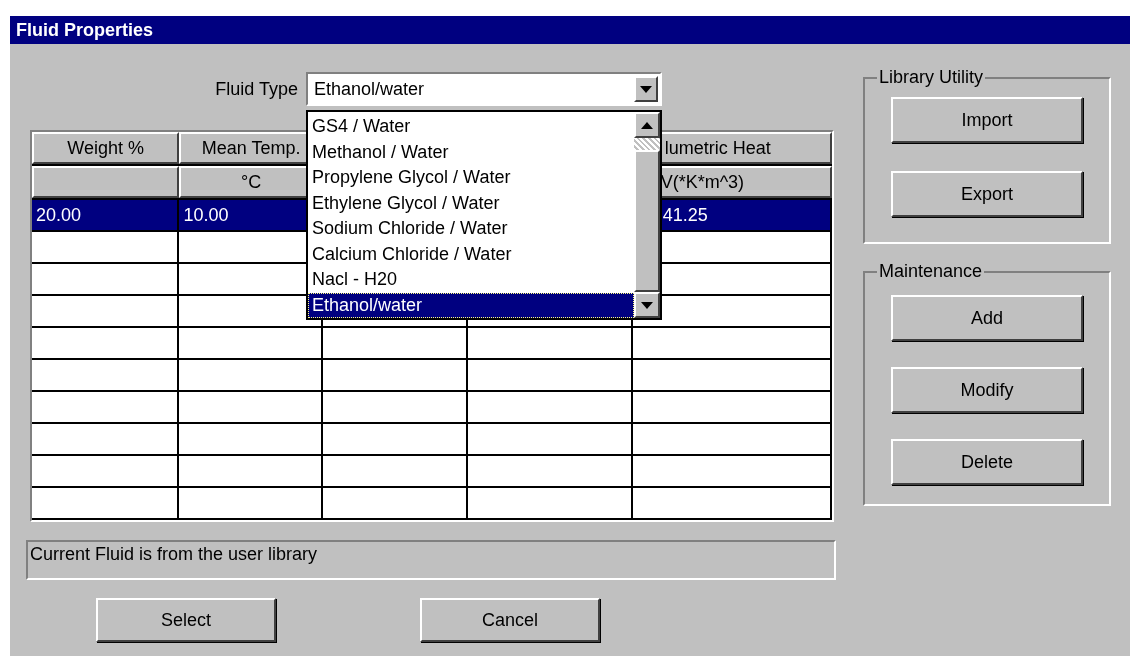 This screenshot has height=656, width=1130. What do you see at coordinates (647, 221) in the screenshot?
I see `scroll-thumb` at bounding box center [647, 221].